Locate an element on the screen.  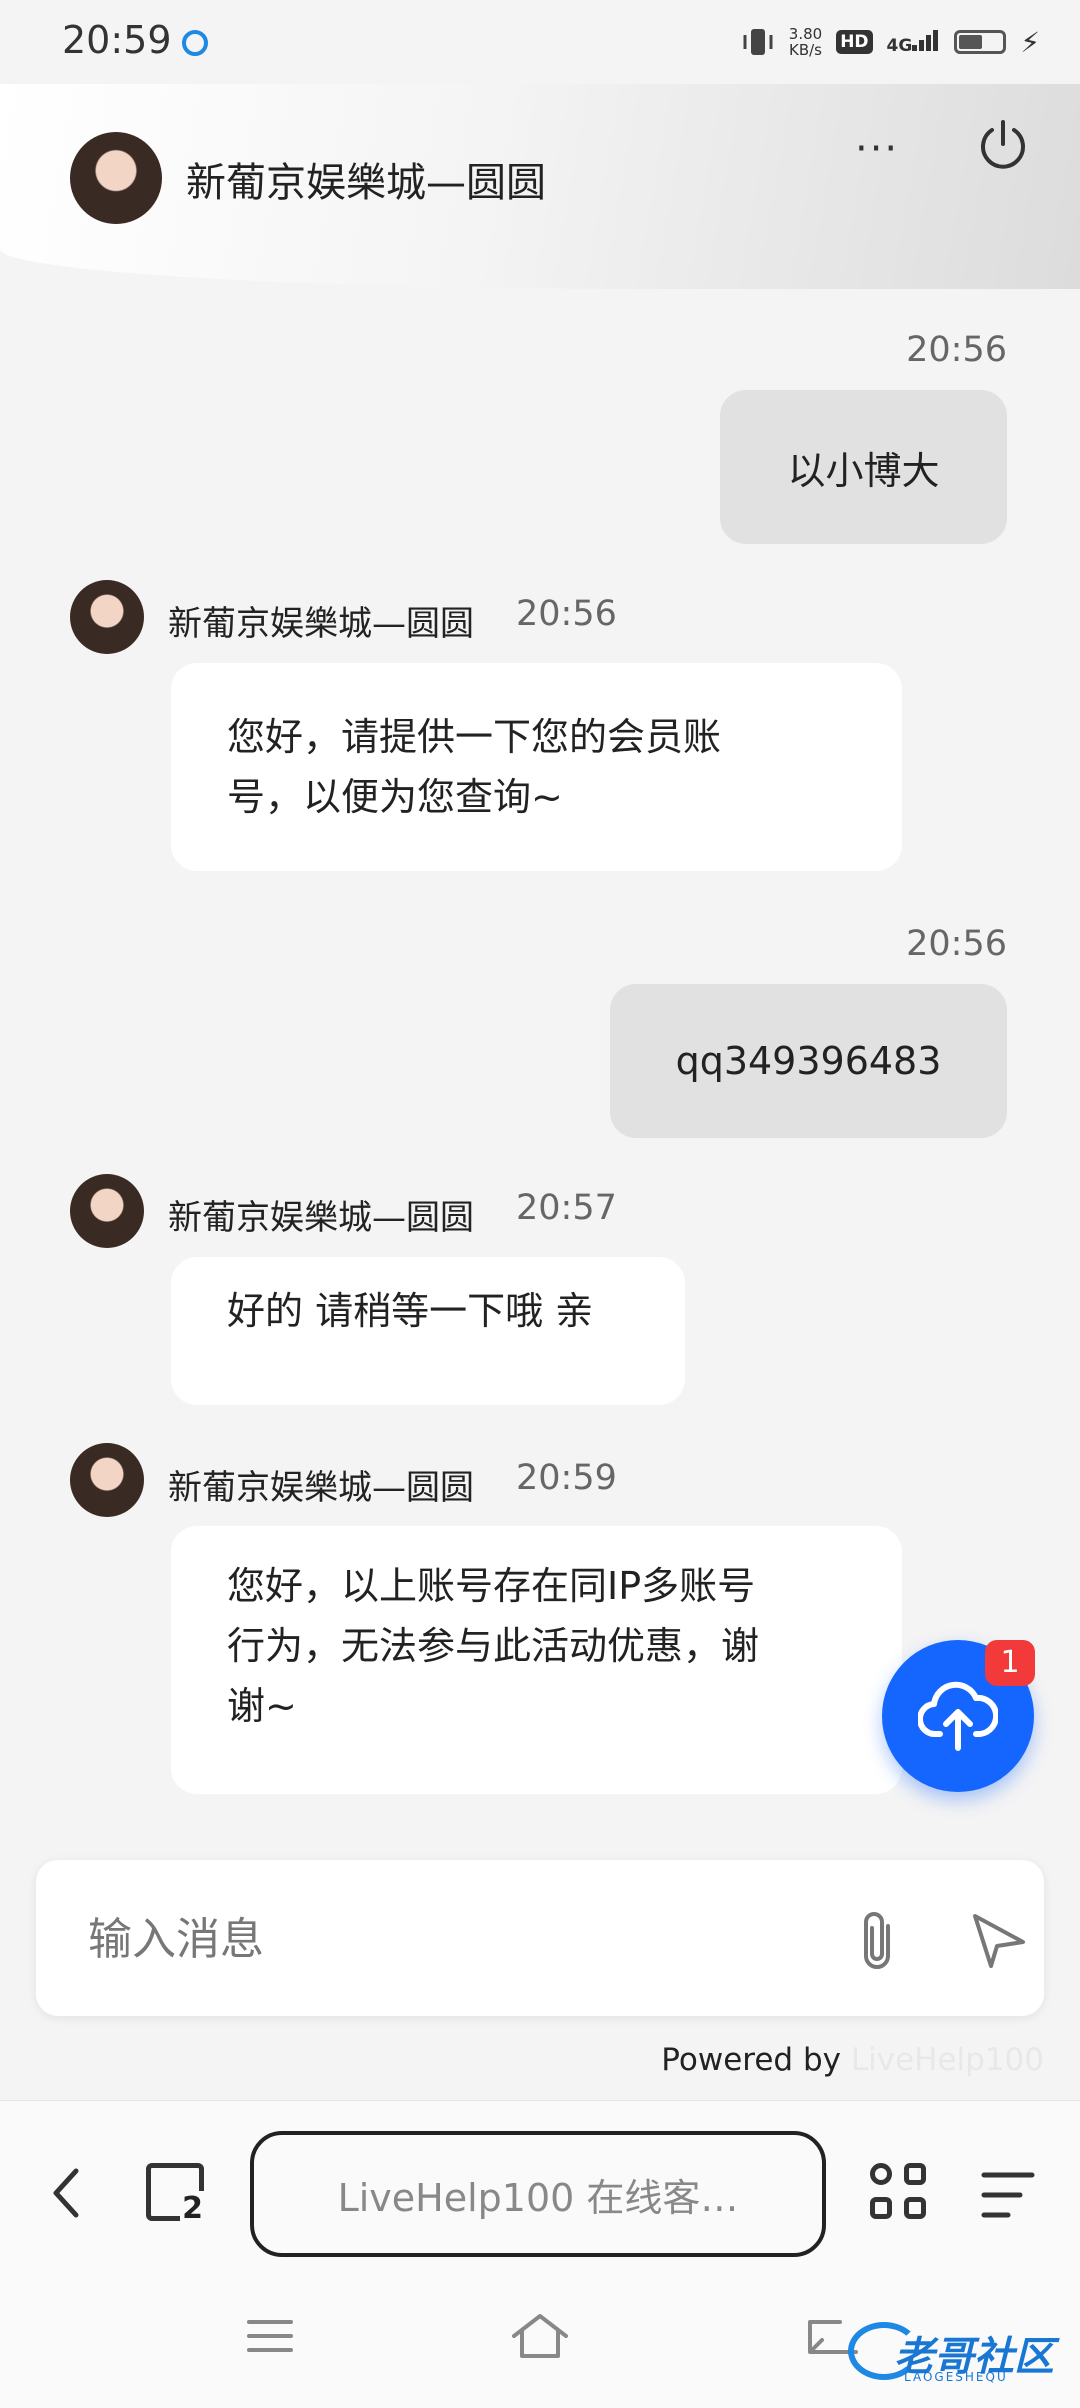
message-line: 行为，无法参与此活动优惠，谢 is located at coordinates (493, 1646).